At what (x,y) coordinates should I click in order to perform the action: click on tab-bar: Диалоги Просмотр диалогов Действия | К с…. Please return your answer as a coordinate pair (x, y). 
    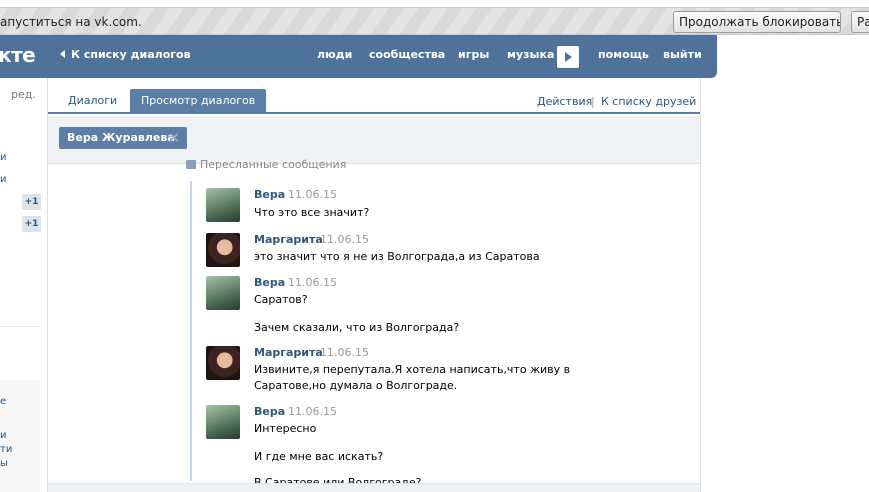
    Looking at the image, I should click on (374, 96).